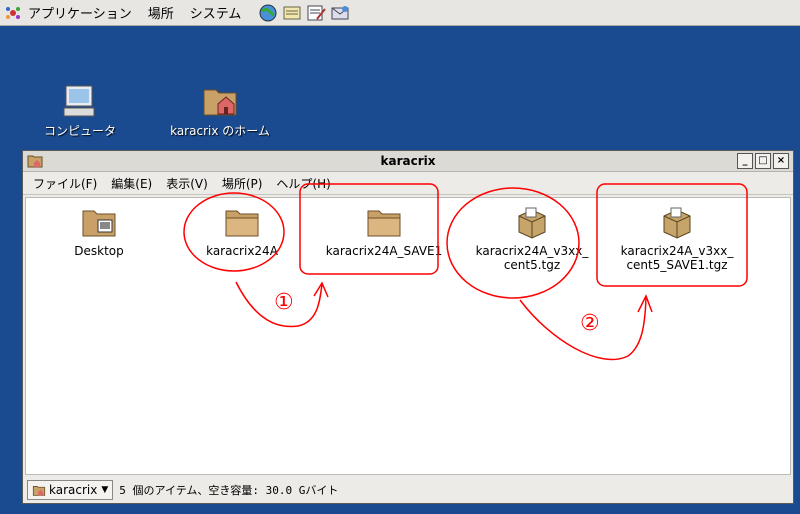  Describe the element at coordinates (400, 13) in the screenshot. I see `top-panel: アプリケーション 場所 システム` at that location.